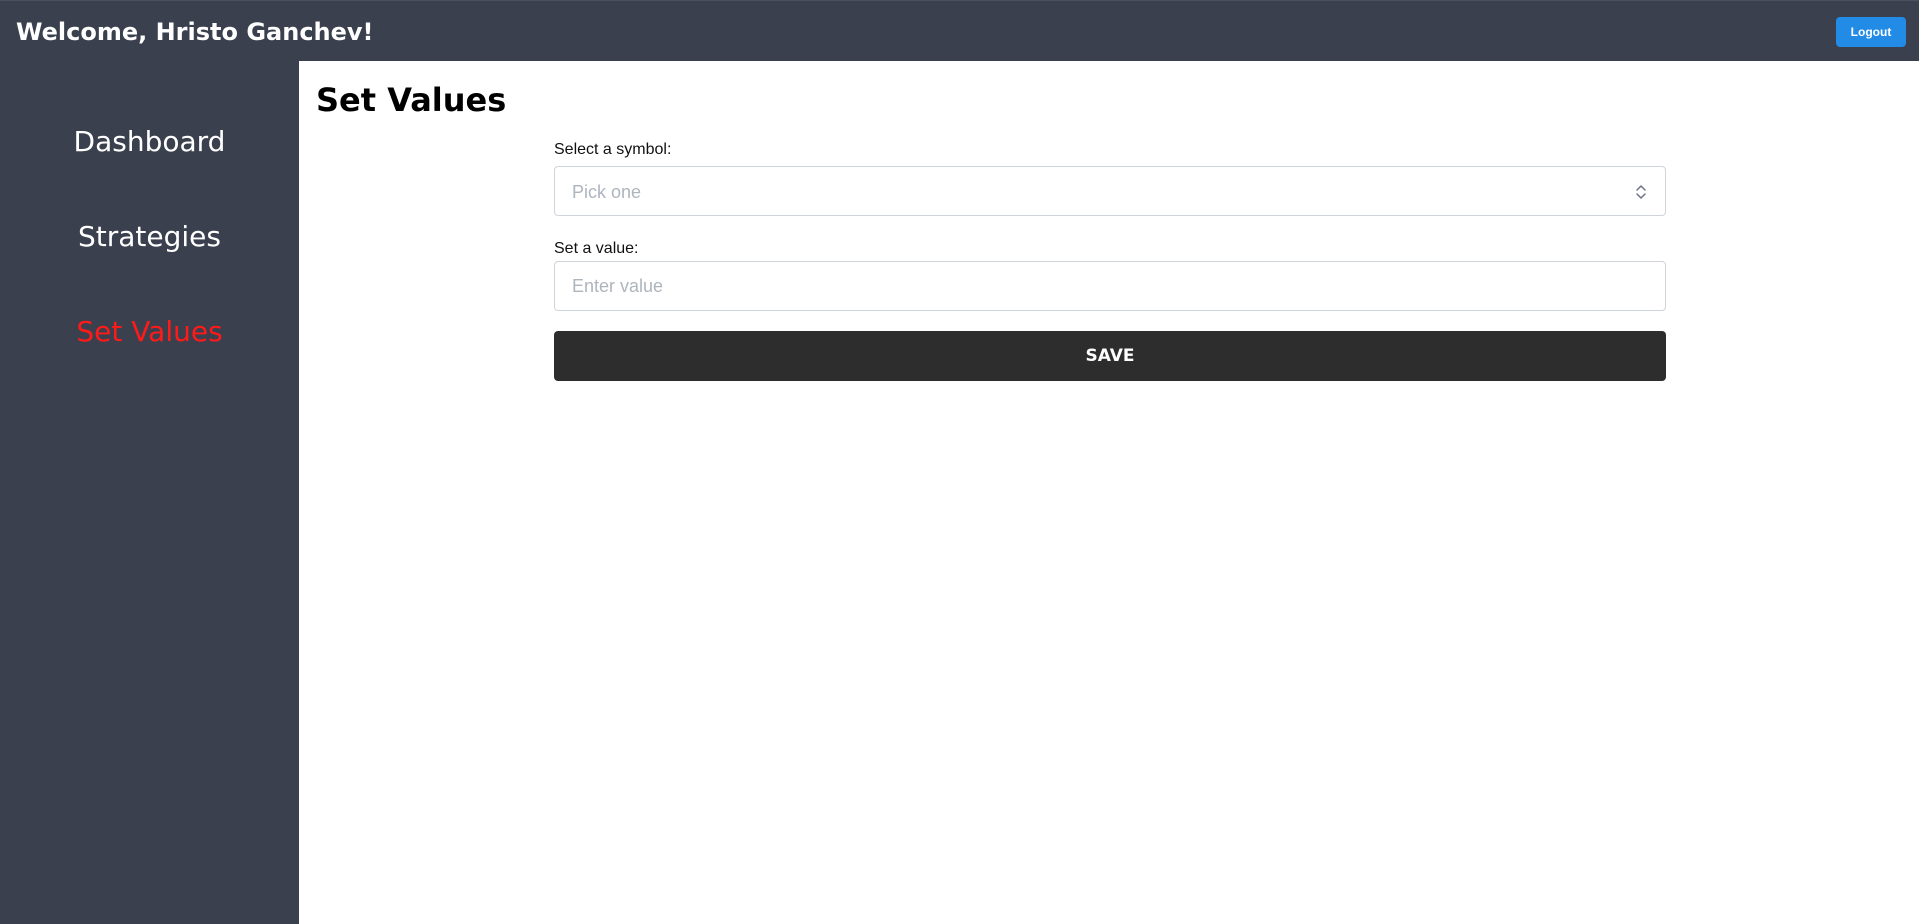 The height and width of the screenshot is (924, 1919). I want to click on sidebar-item-dashboard: Dashboard, so click(149, 142).